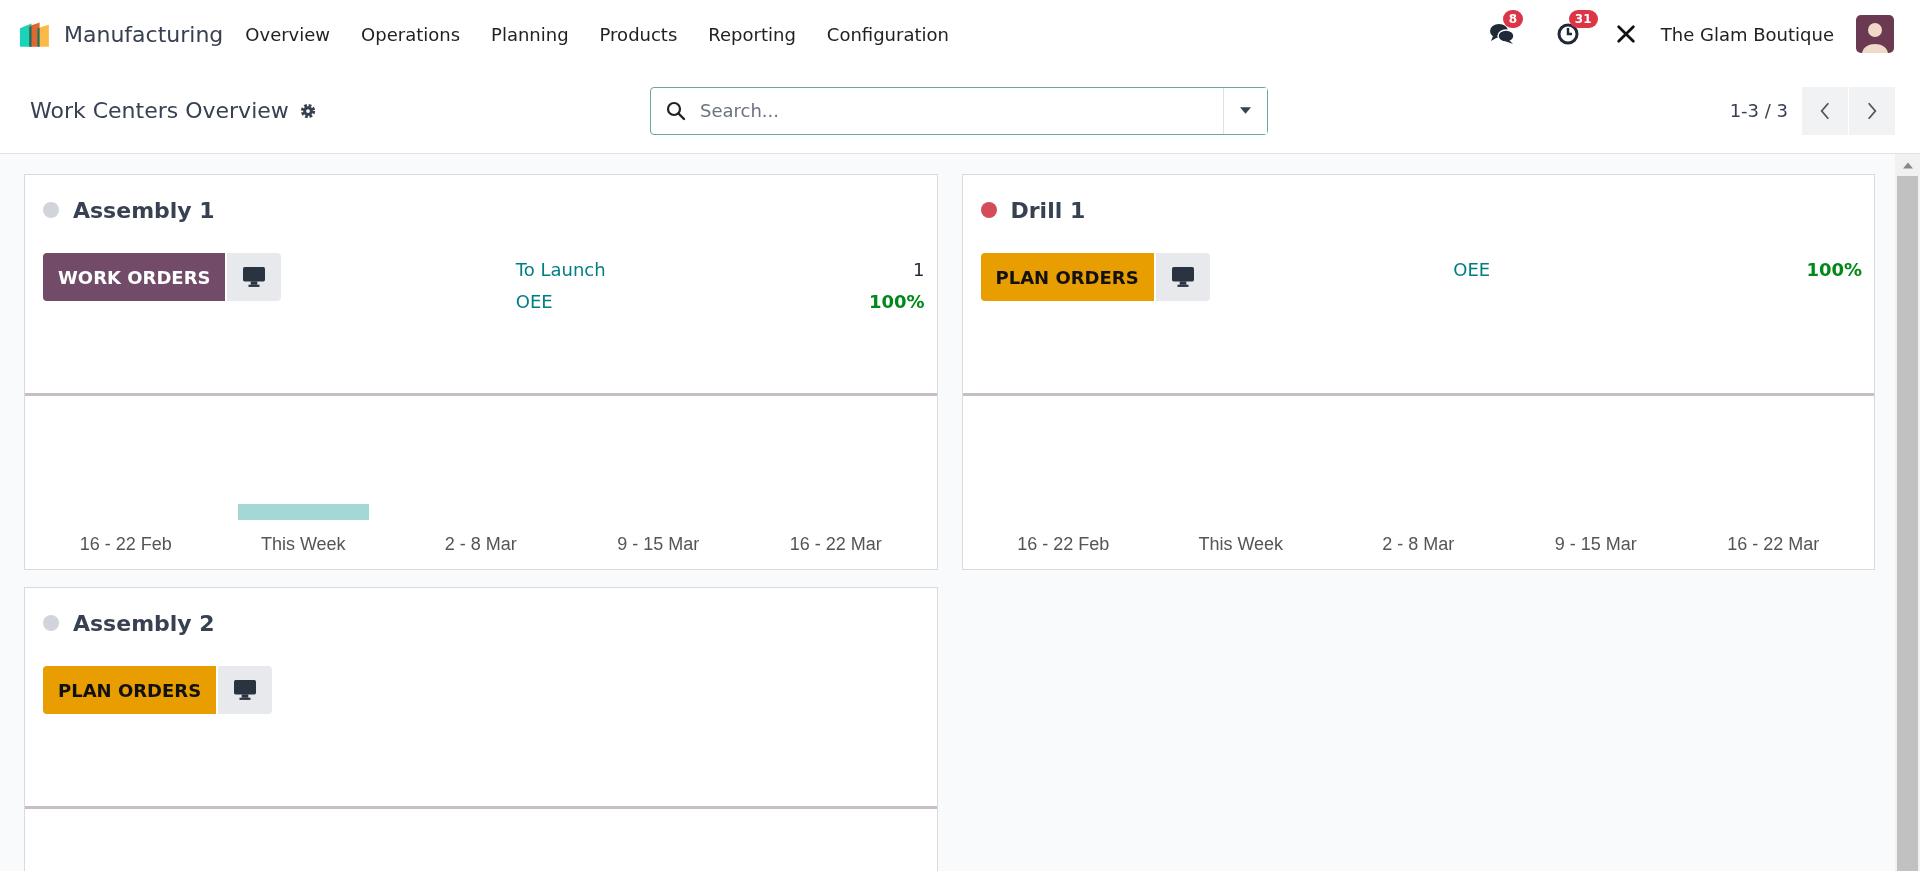 Image resolution: width=1920 pixels, height=871 pixels. I want to click on stat-value: 1, so click(919, 269).